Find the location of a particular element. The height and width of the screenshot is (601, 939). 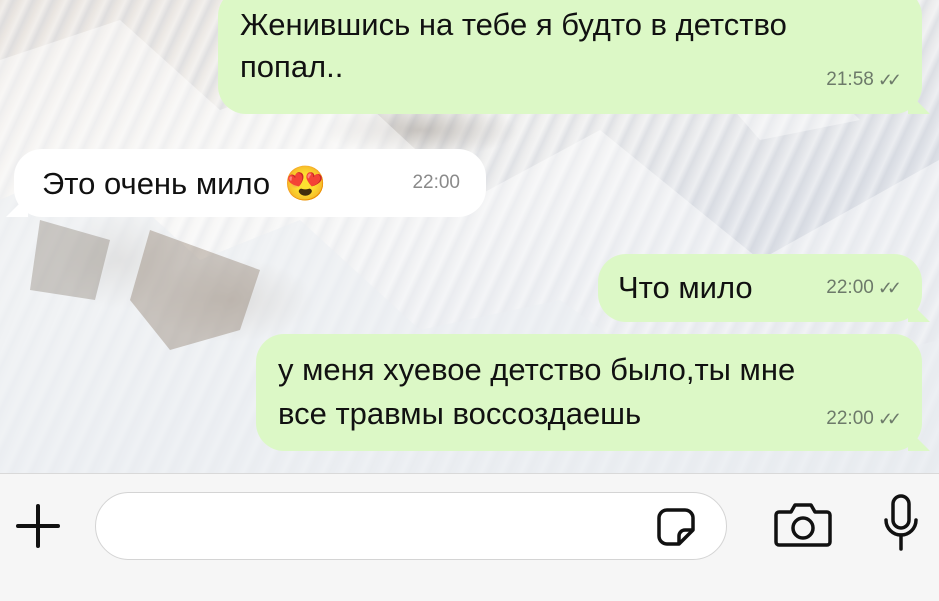

message-meta: 22:00 is located at coordinates (436, 183).